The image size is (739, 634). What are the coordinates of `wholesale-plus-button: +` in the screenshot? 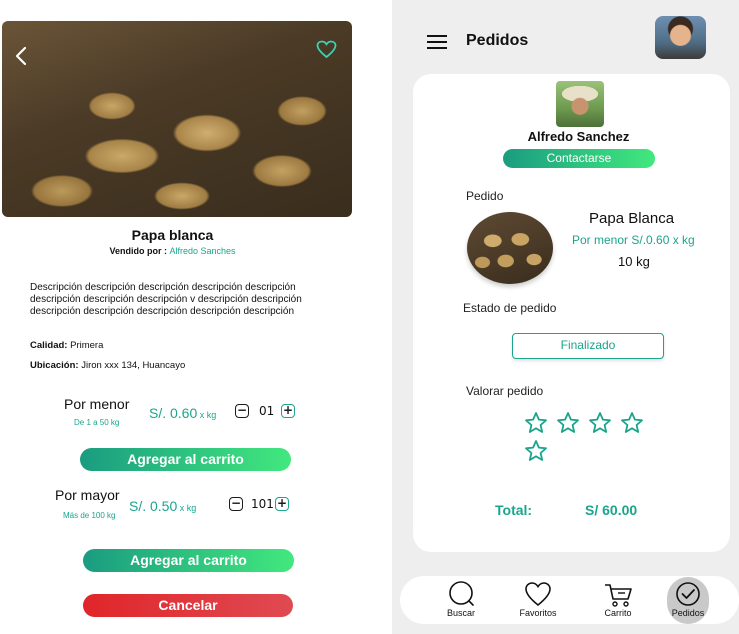 It's located at (282, 504).